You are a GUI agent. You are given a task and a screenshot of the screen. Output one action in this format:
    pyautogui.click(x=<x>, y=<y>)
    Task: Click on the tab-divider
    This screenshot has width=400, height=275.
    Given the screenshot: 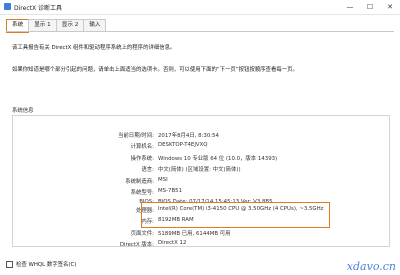 What is the action you would take?
    pyautogui.click(x=200, y=31)
    